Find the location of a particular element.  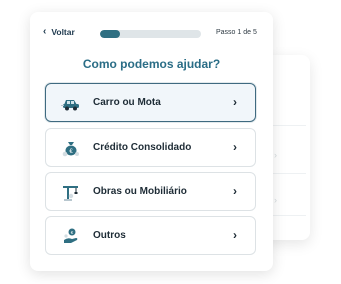

back-label: Voltar is located at coordinates (63, 32).